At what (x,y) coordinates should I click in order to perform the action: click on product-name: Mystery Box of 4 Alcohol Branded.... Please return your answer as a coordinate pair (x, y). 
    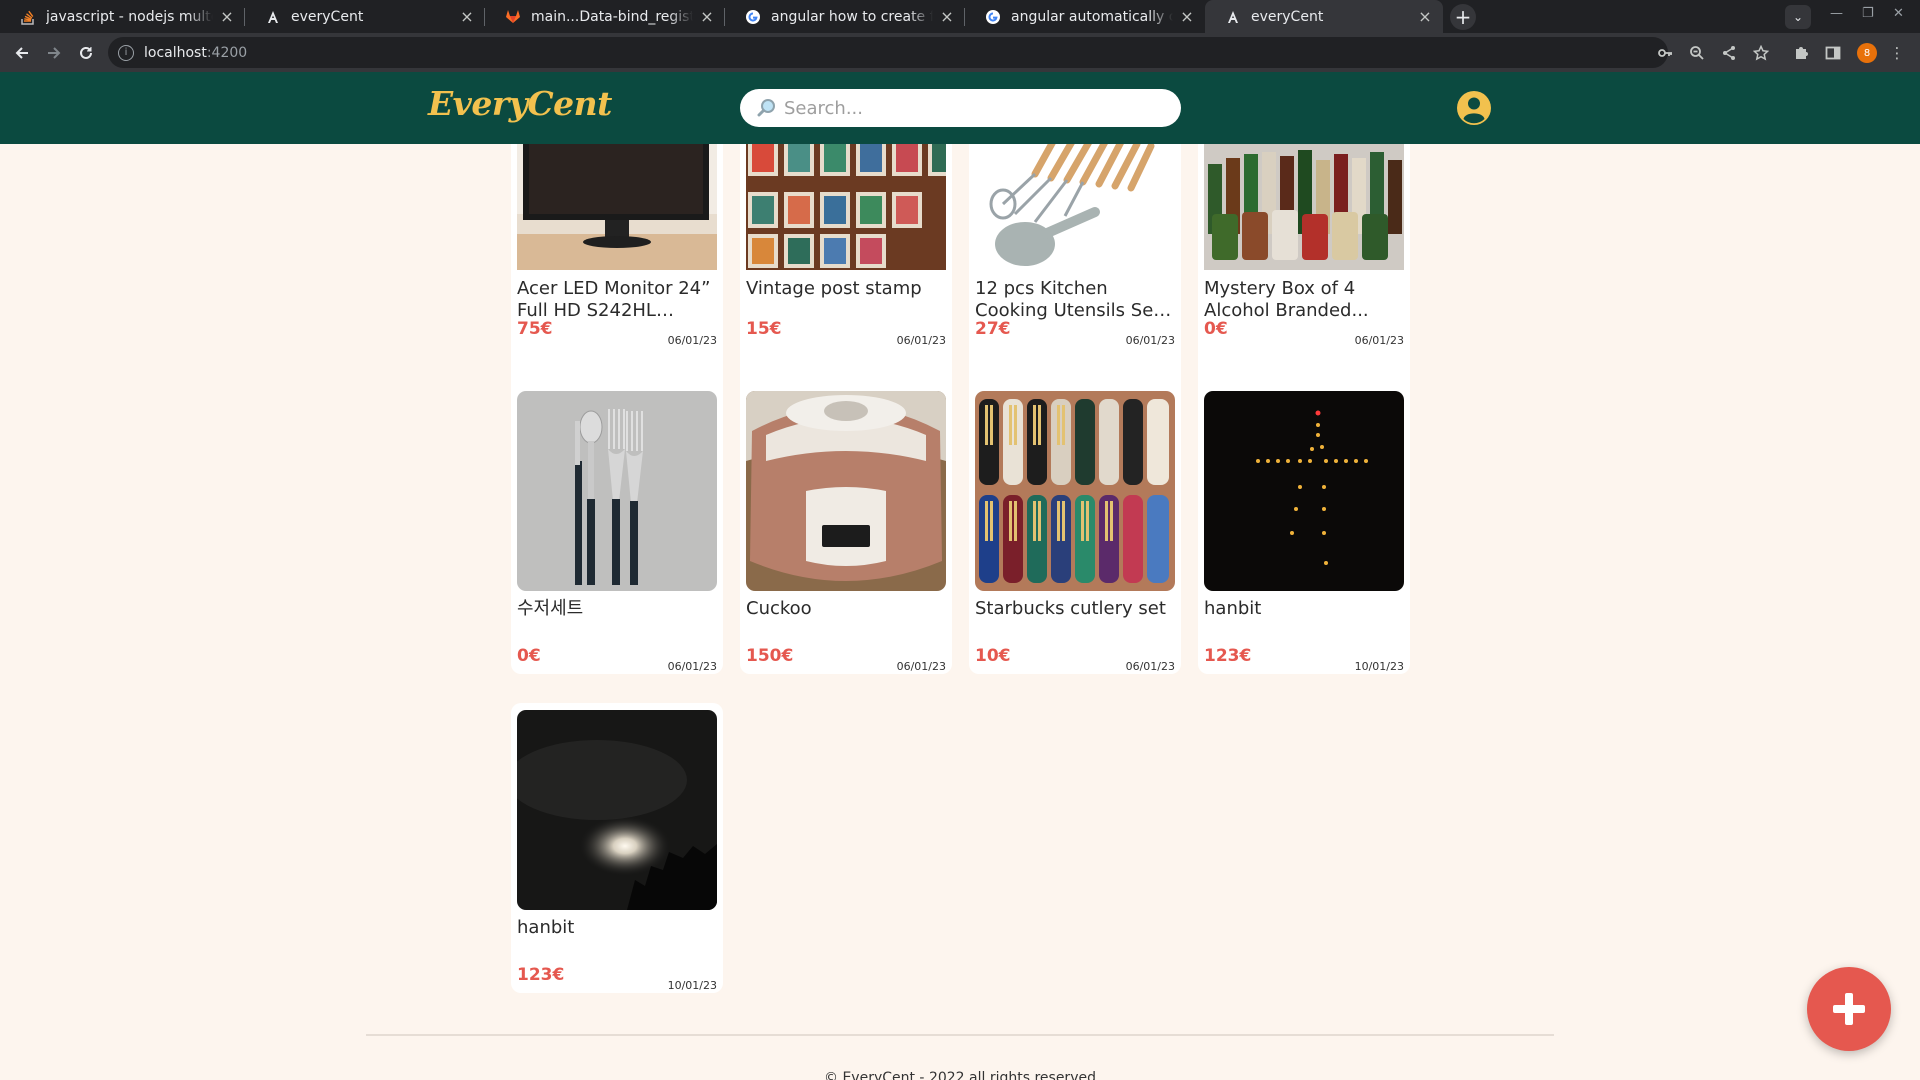
    Looking at the image, I should click on (1286, 299).